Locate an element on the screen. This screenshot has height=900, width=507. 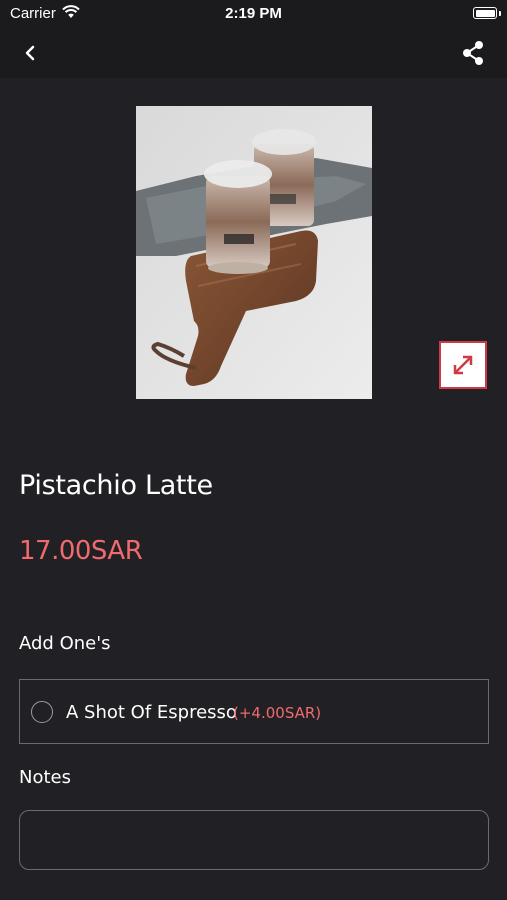
navigation-bar is located at coordinates (253, 53).